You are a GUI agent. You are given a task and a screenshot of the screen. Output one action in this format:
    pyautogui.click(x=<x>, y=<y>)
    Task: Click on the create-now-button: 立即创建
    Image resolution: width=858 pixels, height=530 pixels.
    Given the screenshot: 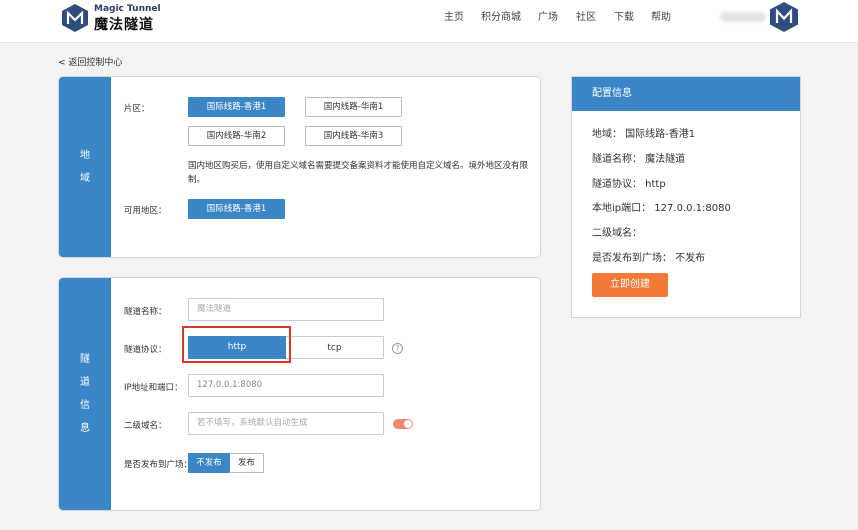 What is the action you would take?
    pyautogui.click(x=630, y=285)
    